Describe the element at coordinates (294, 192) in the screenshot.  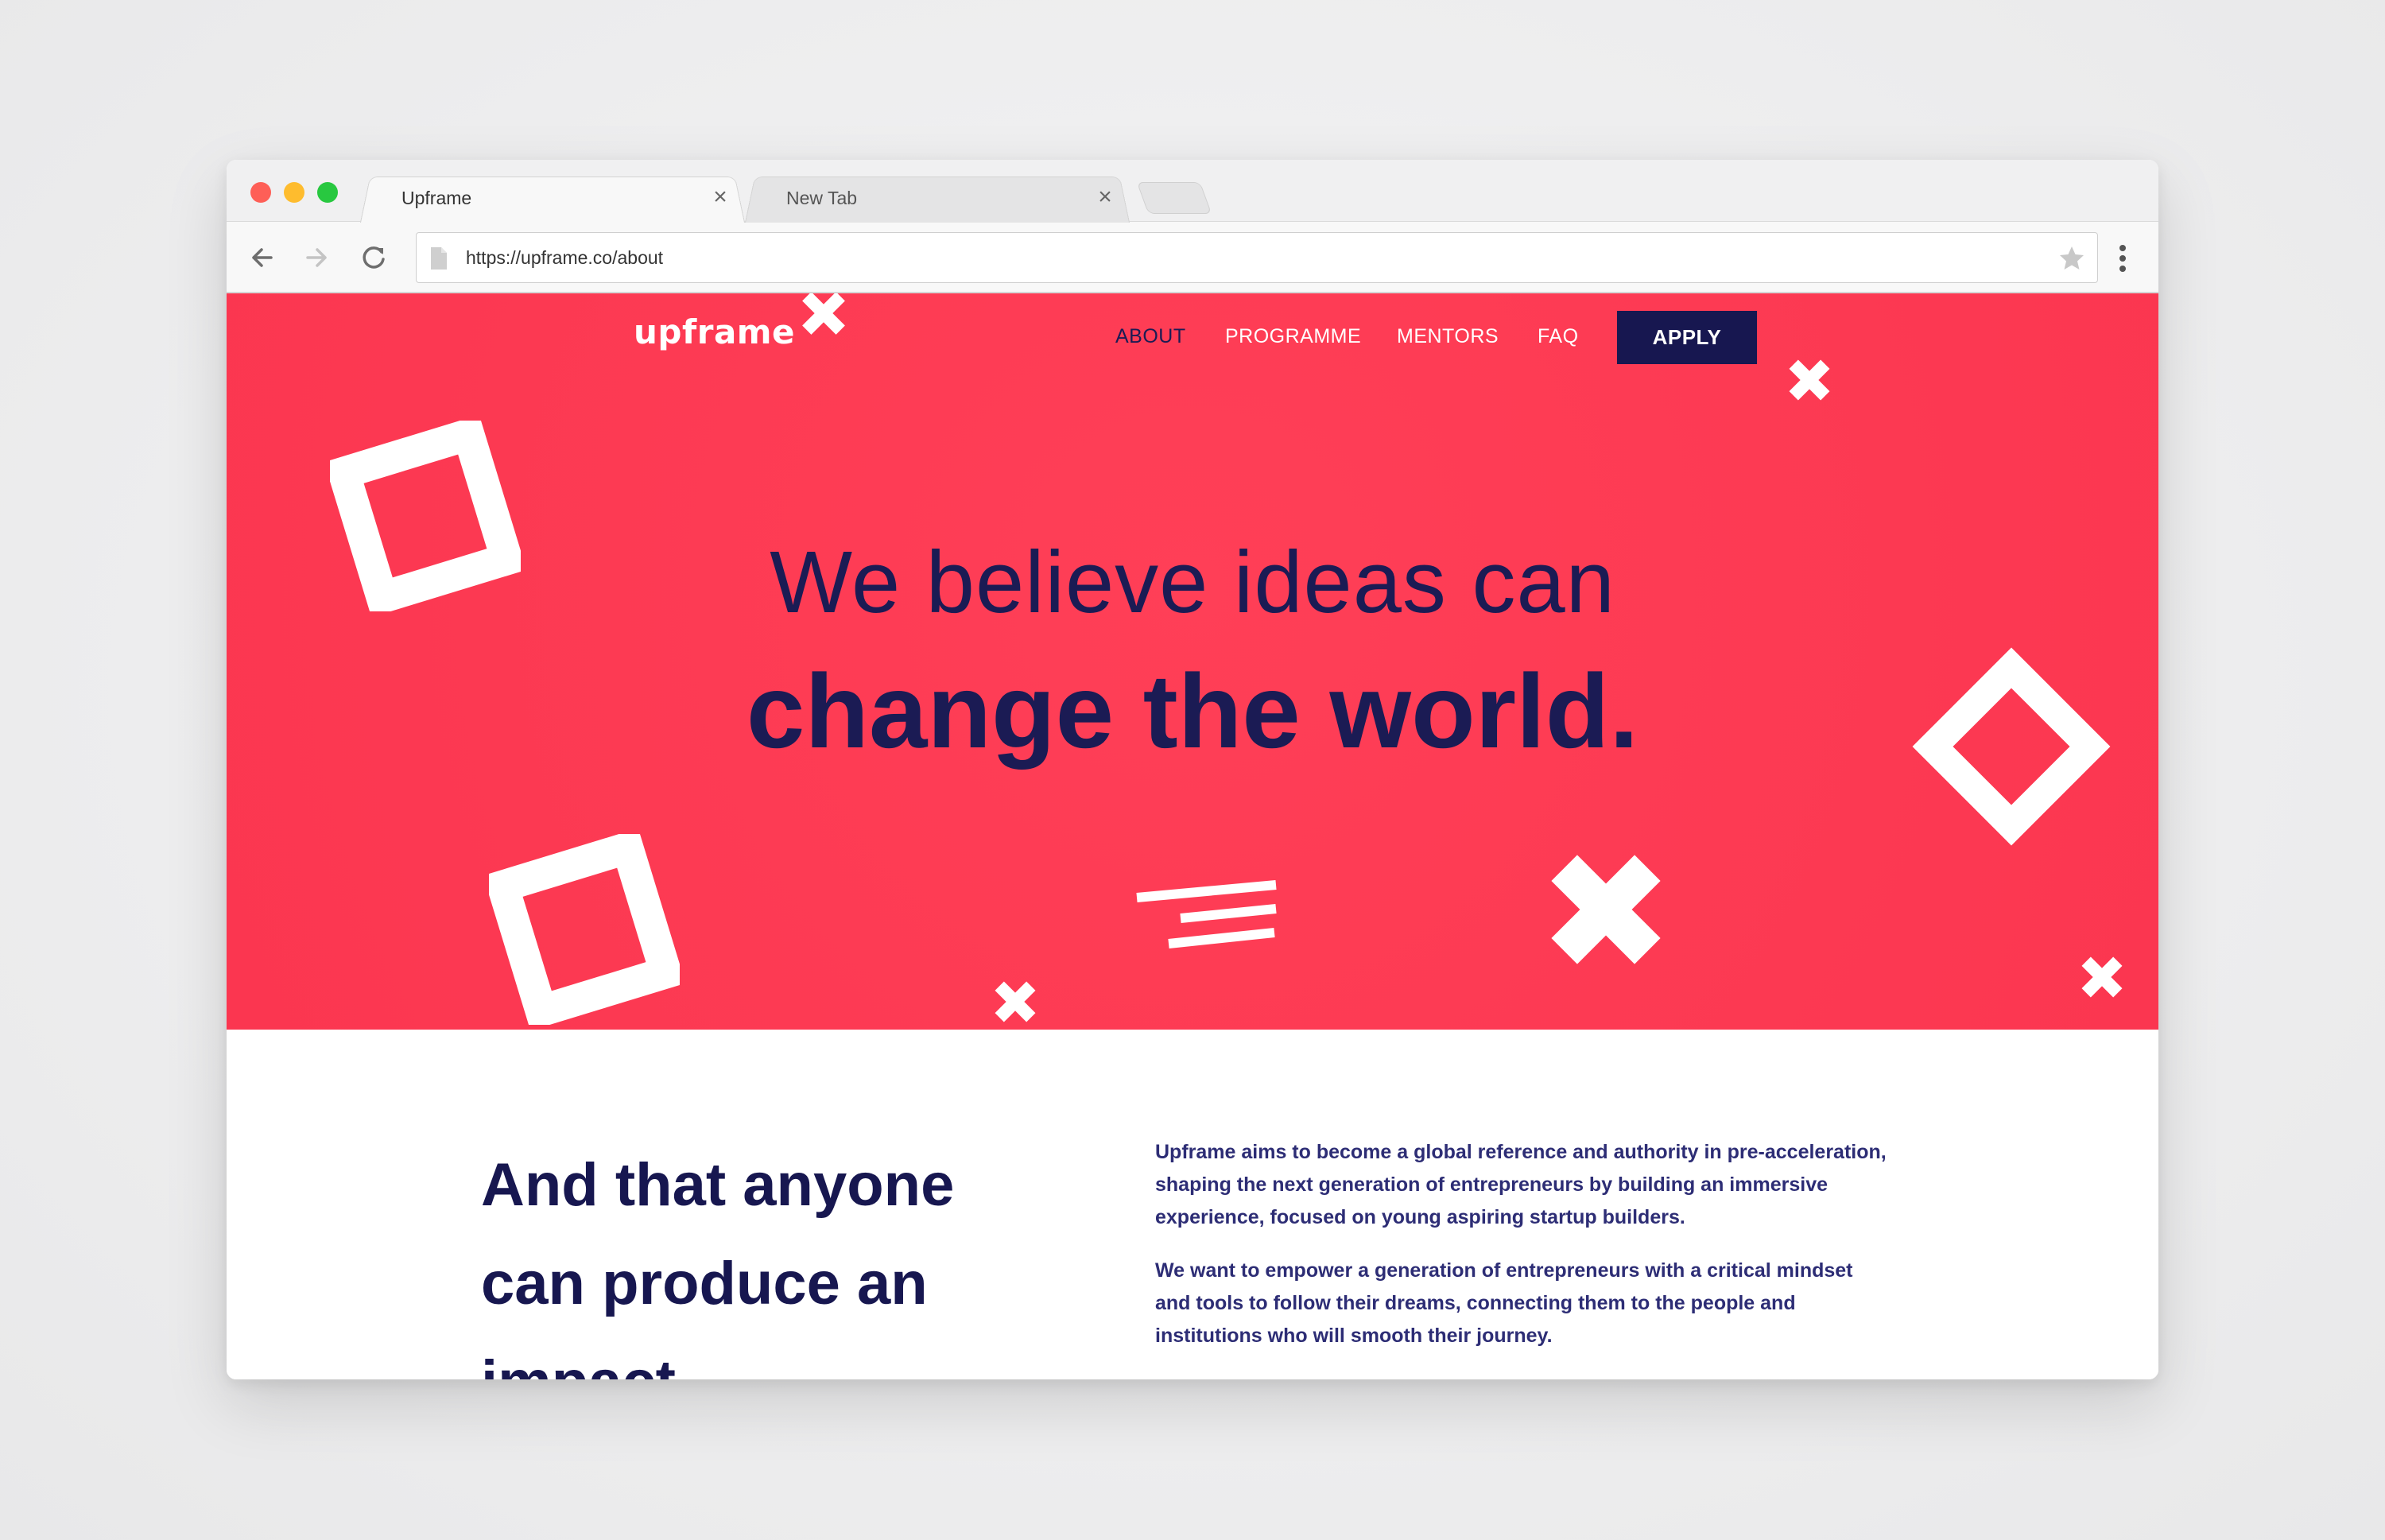
I see `minimize-window-button` at that location.